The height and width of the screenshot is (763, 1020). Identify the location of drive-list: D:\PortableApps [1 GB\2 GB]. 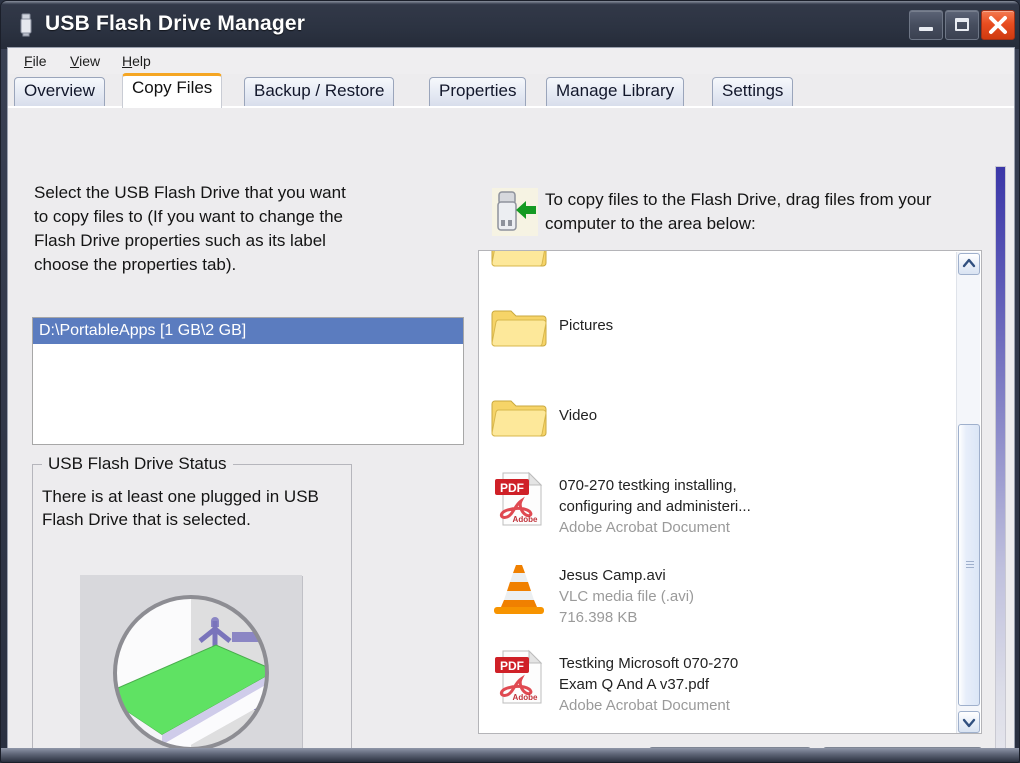
(248, 381).